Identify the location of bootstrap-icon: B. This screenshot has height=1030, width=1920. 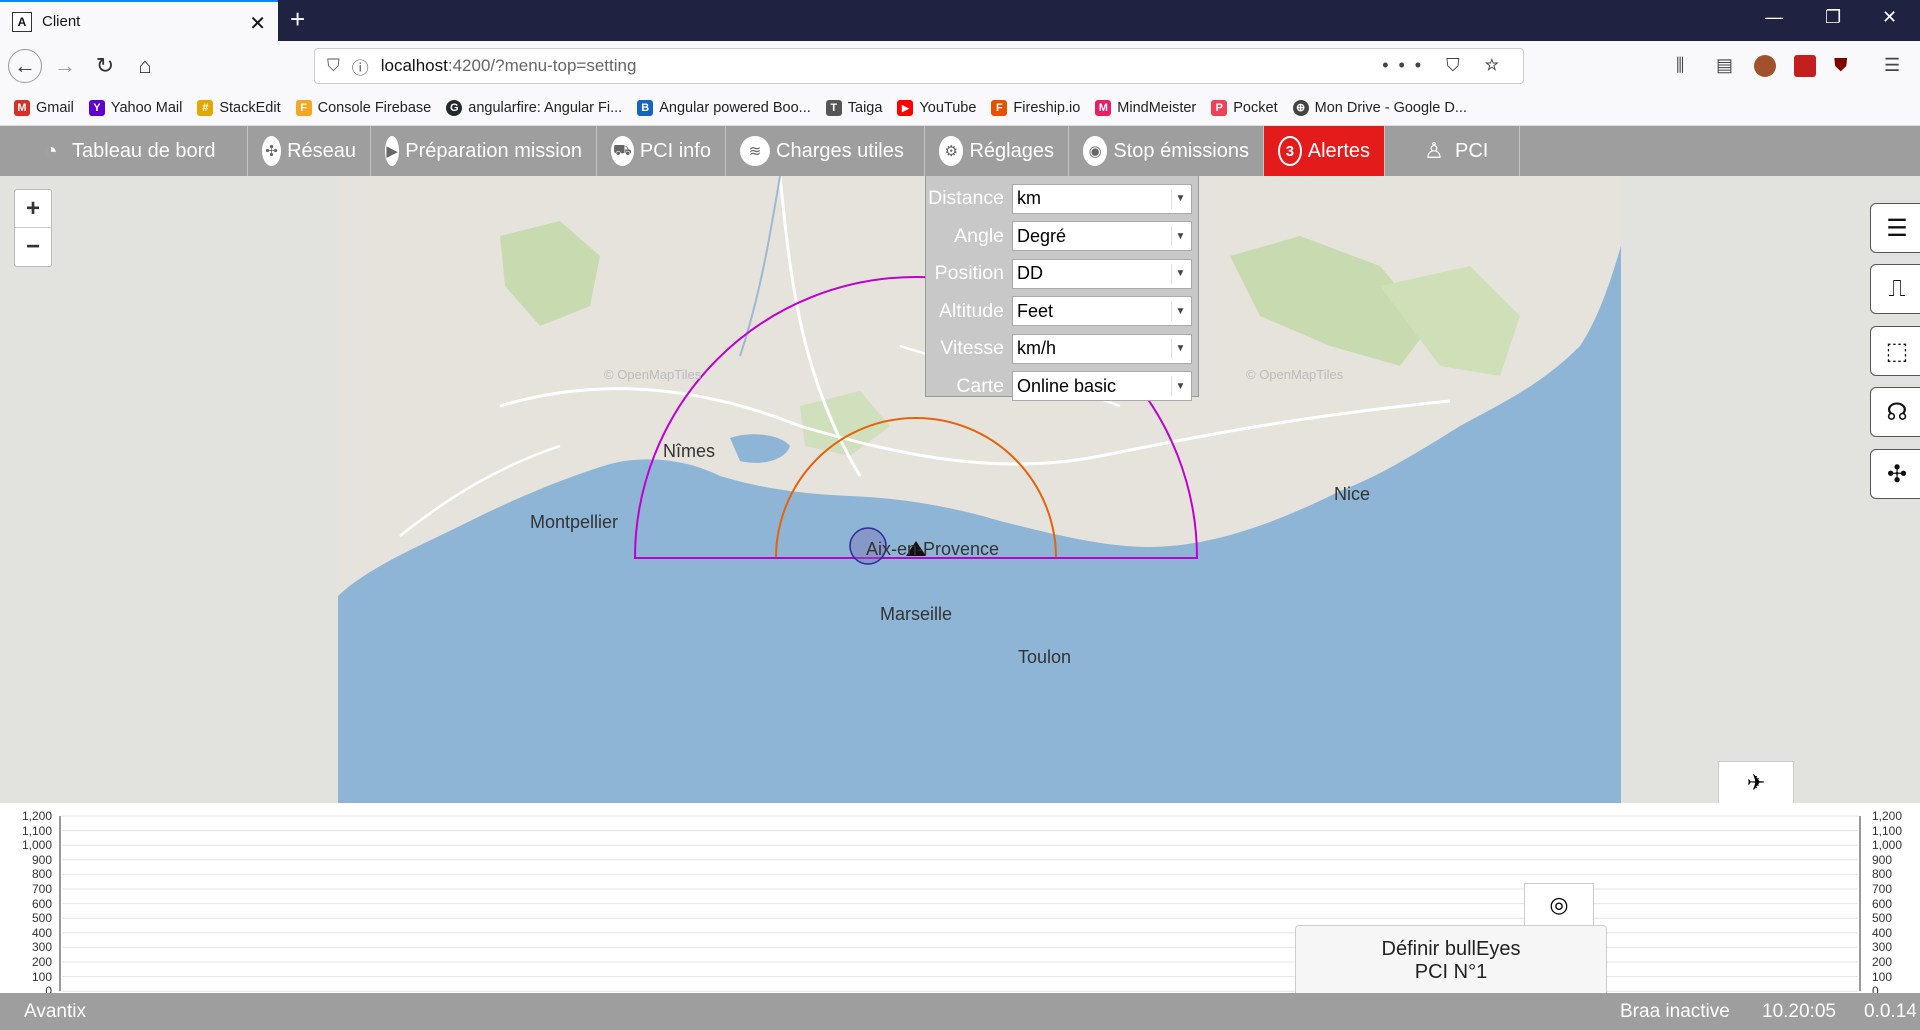
(645, 108).